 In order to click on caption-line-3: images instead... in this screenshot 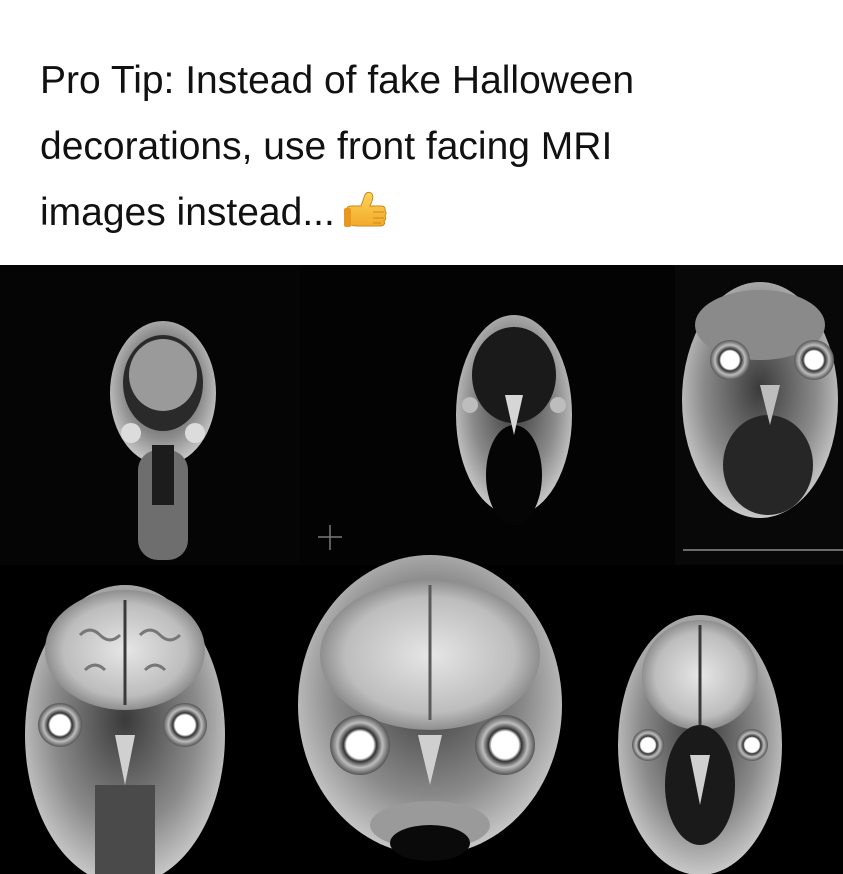, I will do `click(430, 216)`.